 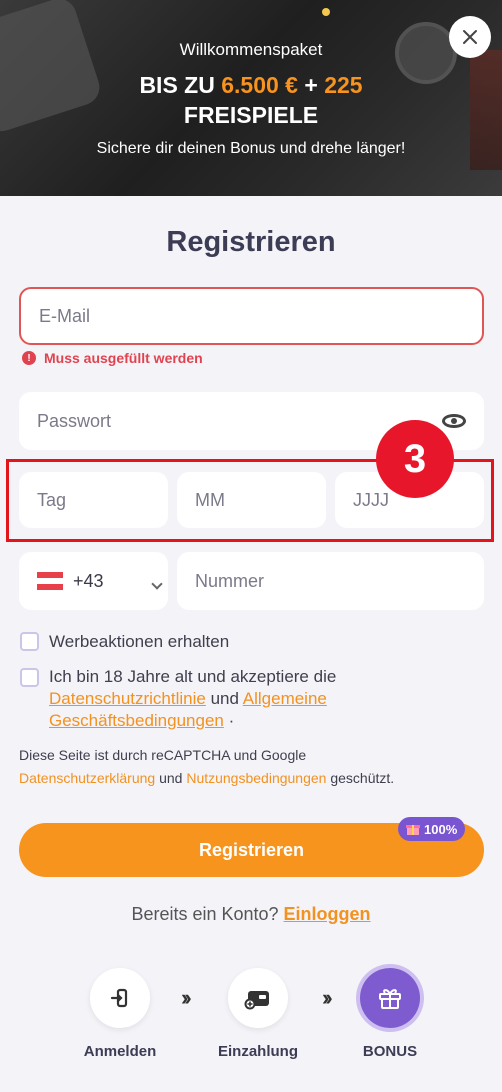 What do you see at coordinates (259, 85) in the screenshot?
I see `banner-amount: 6.500 €` at bounding box center [259, 85].